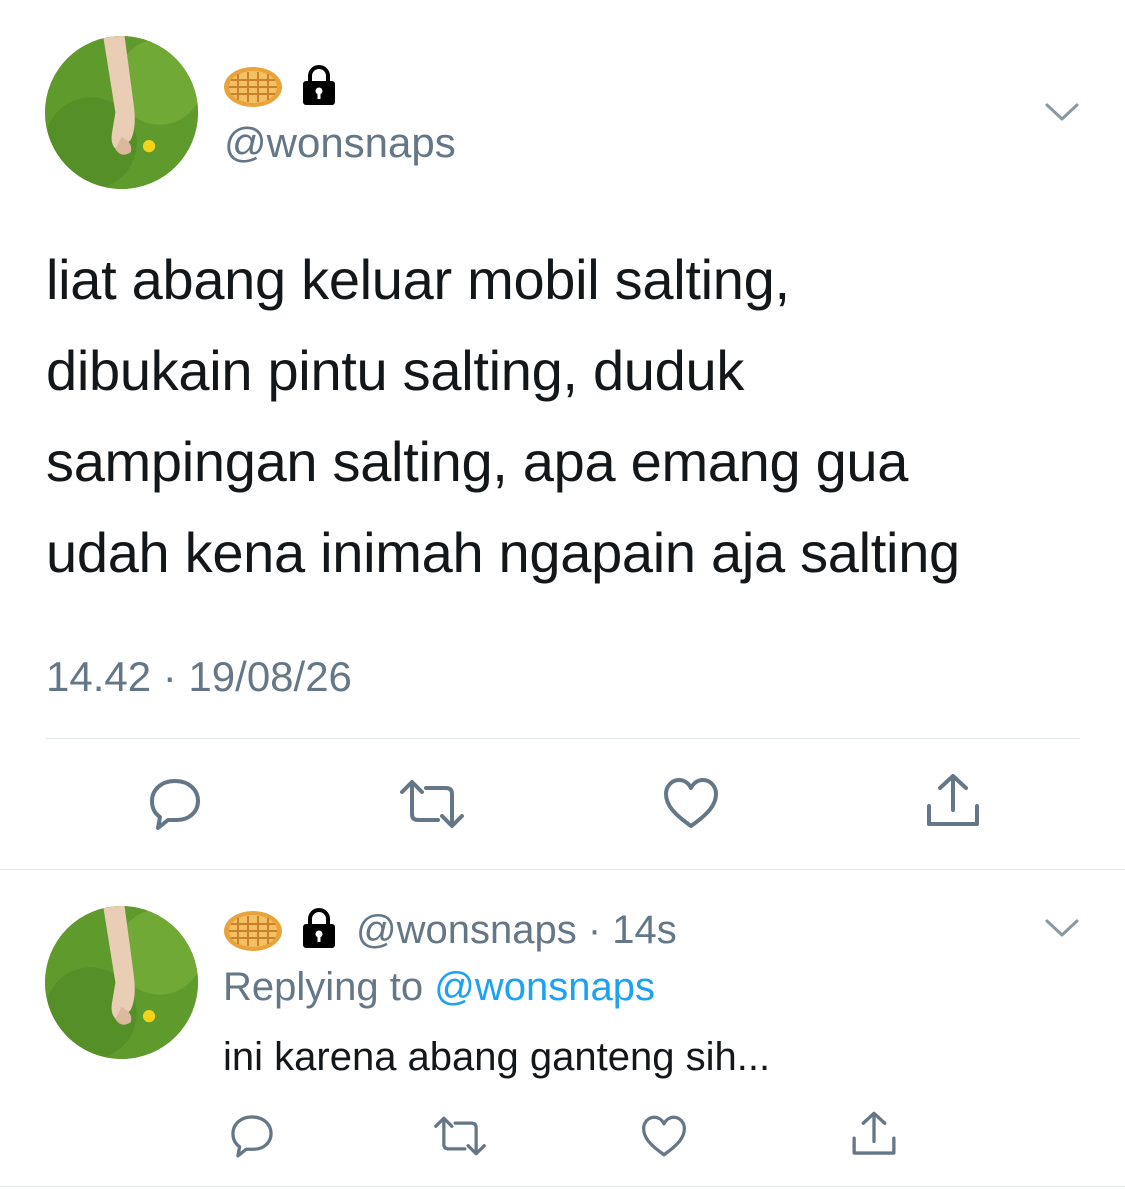 This screenshot has width=1125, height=1189. I want to click on replying-label: Replying to, so click(323, 987).